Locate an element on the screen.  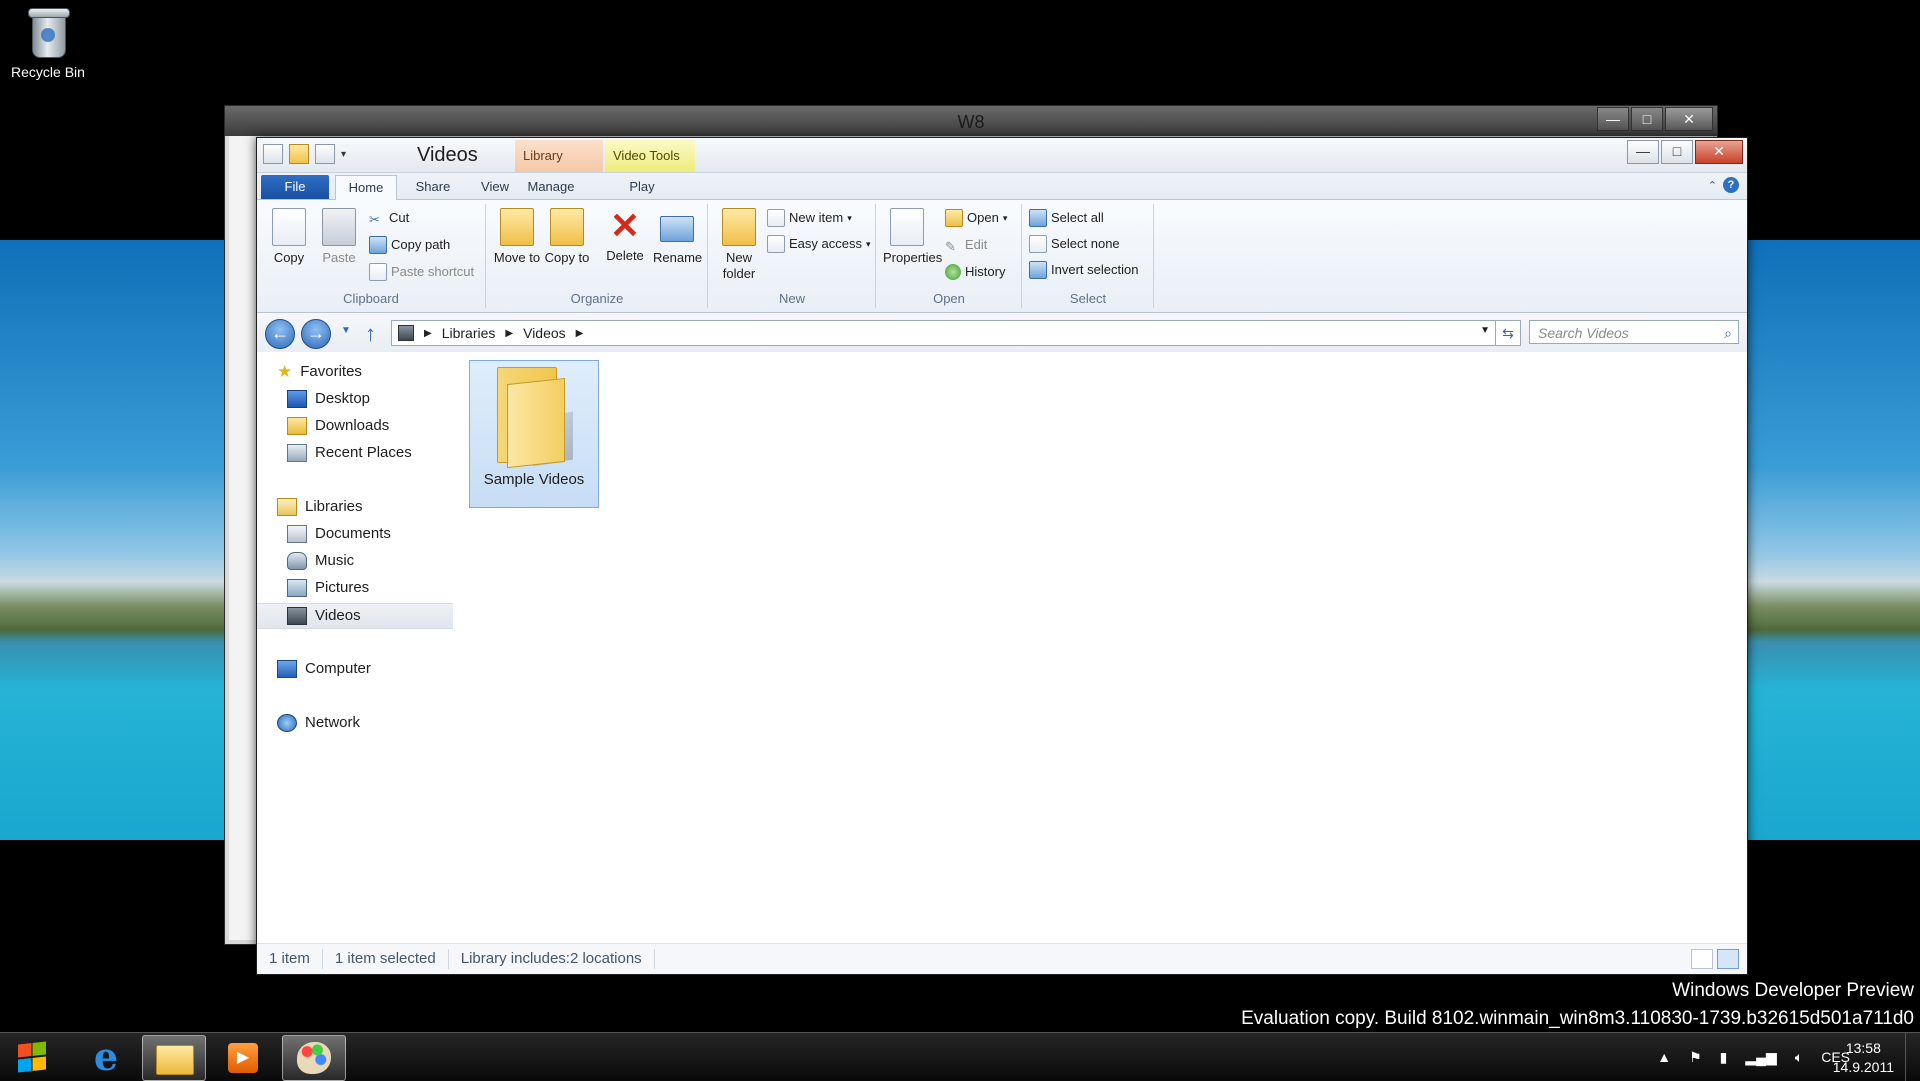
properties-button: Properties is located at coordinates (912, 237).